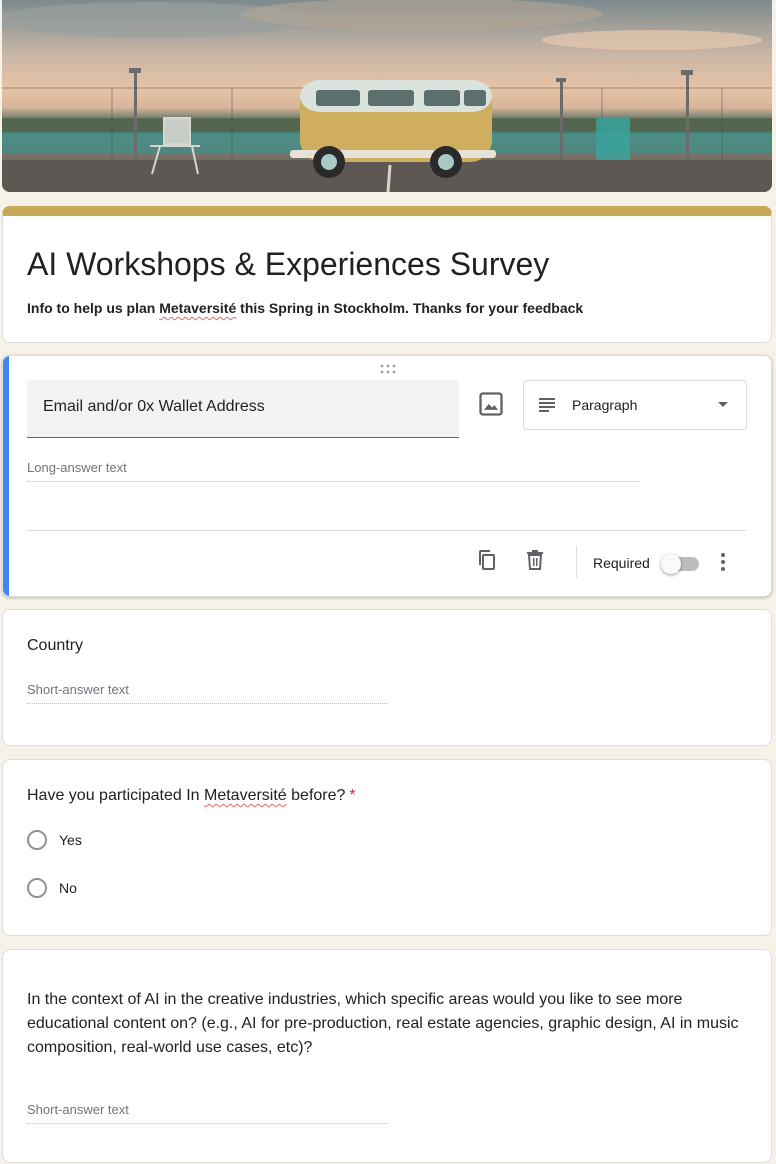 Image resolution: width=776 pixels, height=1164 pixels. What do you see at coordinates (245, 795) in the screenshot?
I see `question-title-brand: Metaversité` at bounding box center [245, 795].